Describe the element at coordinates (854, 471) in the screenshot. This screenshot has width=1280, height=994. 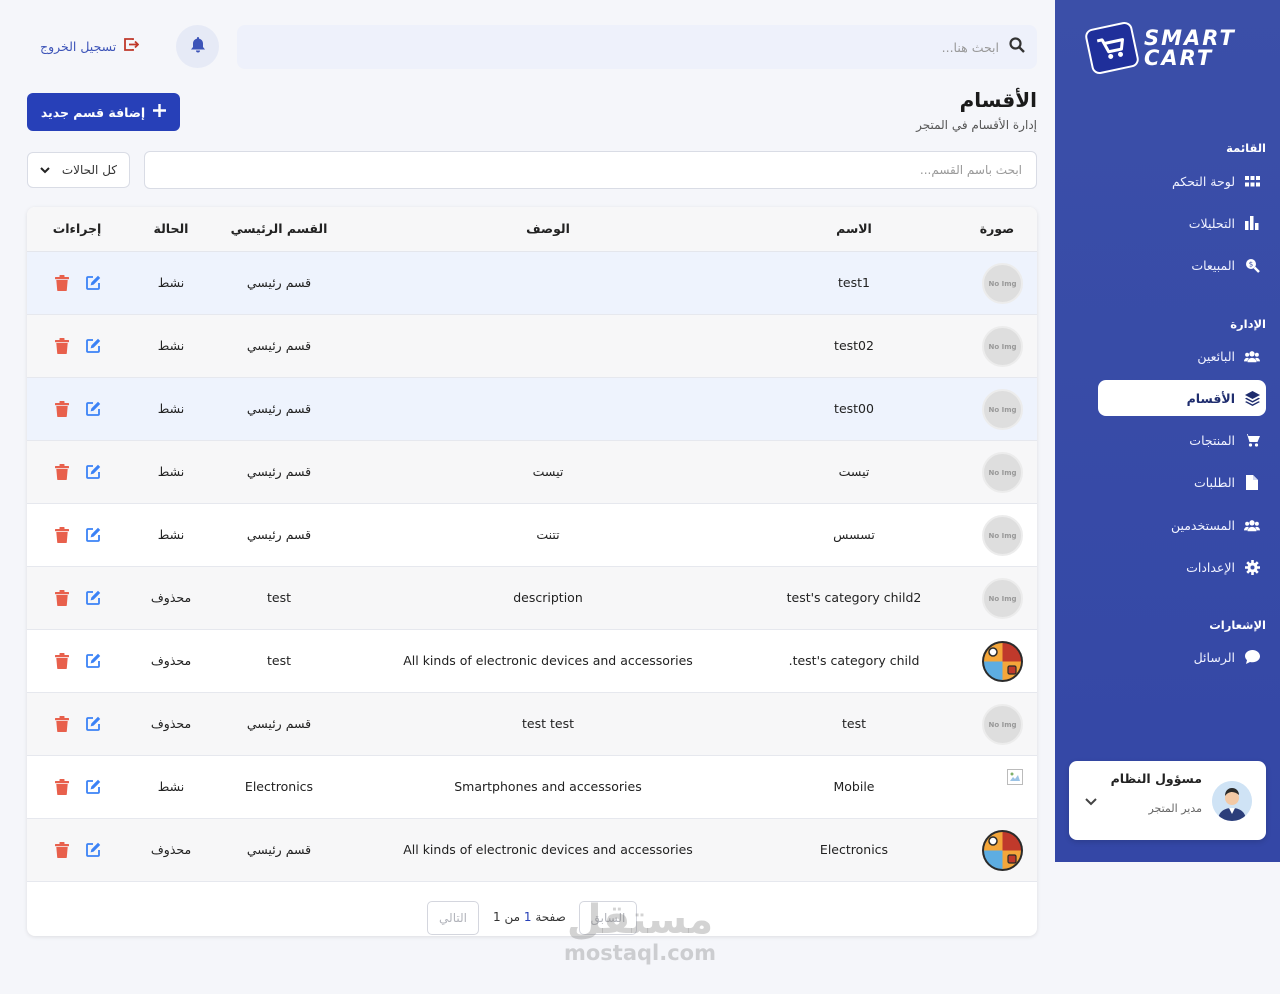
I see `cell-name: تيست` at that location.